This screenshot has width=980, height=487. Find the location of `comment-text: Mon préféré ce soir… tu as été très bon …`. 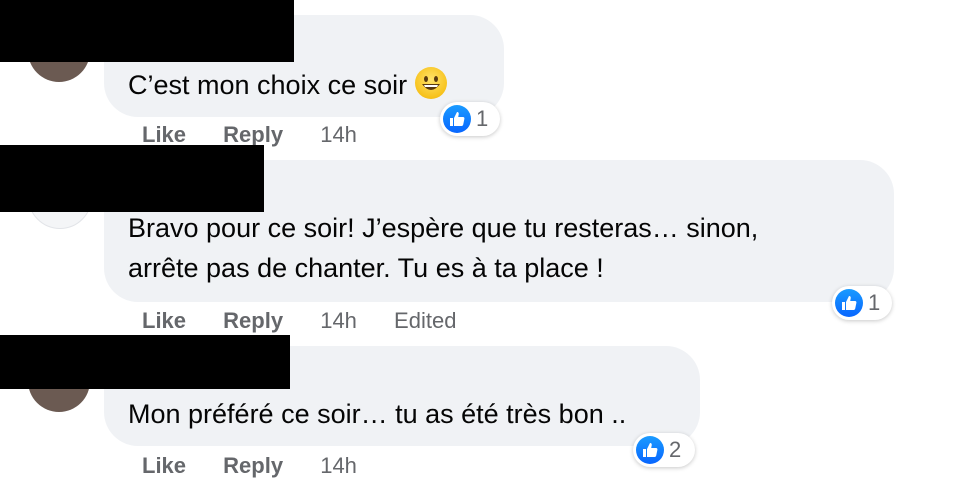

comment-text: Mon préféré ce soir… tu as été très bon … is located at coordinates (377, 414).